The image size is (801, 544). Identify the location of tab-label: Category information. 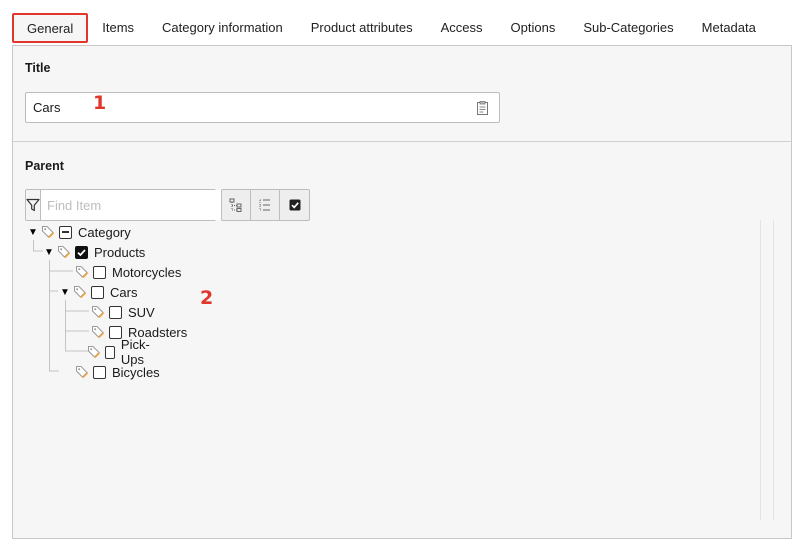
(222, 27).